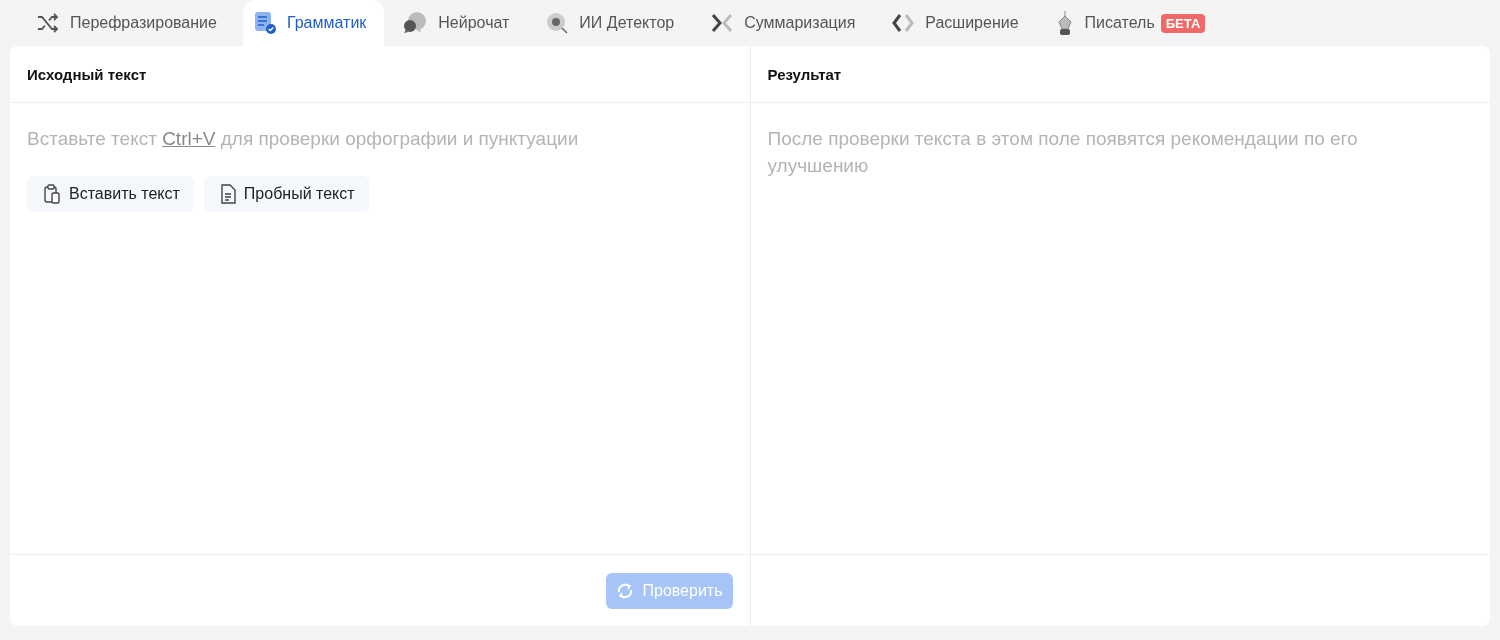 The height and width of the screenshot is (640, 1500). Describe the element at coordinates (1097, 152) in the screenshot. I see `result-field: После проверки текста в этом поле появятся рекомендации по его улучшению` at that location.